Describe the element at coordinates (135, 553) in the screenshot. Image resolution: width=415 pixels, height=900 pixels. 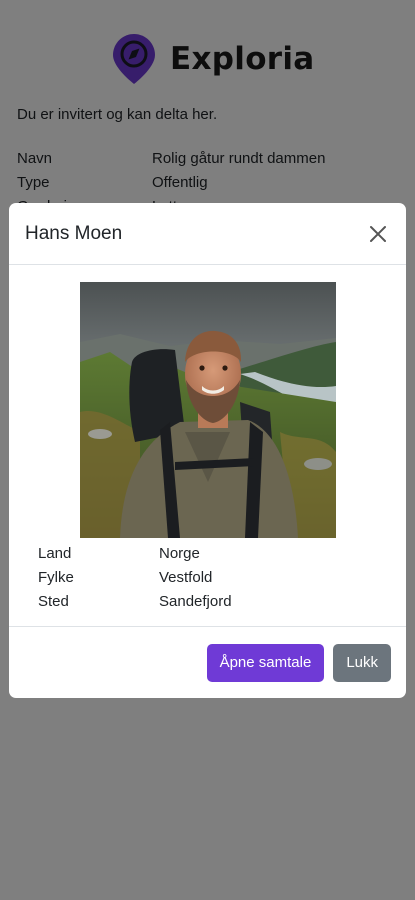
I see `detail-row: Land Norge` at that location.